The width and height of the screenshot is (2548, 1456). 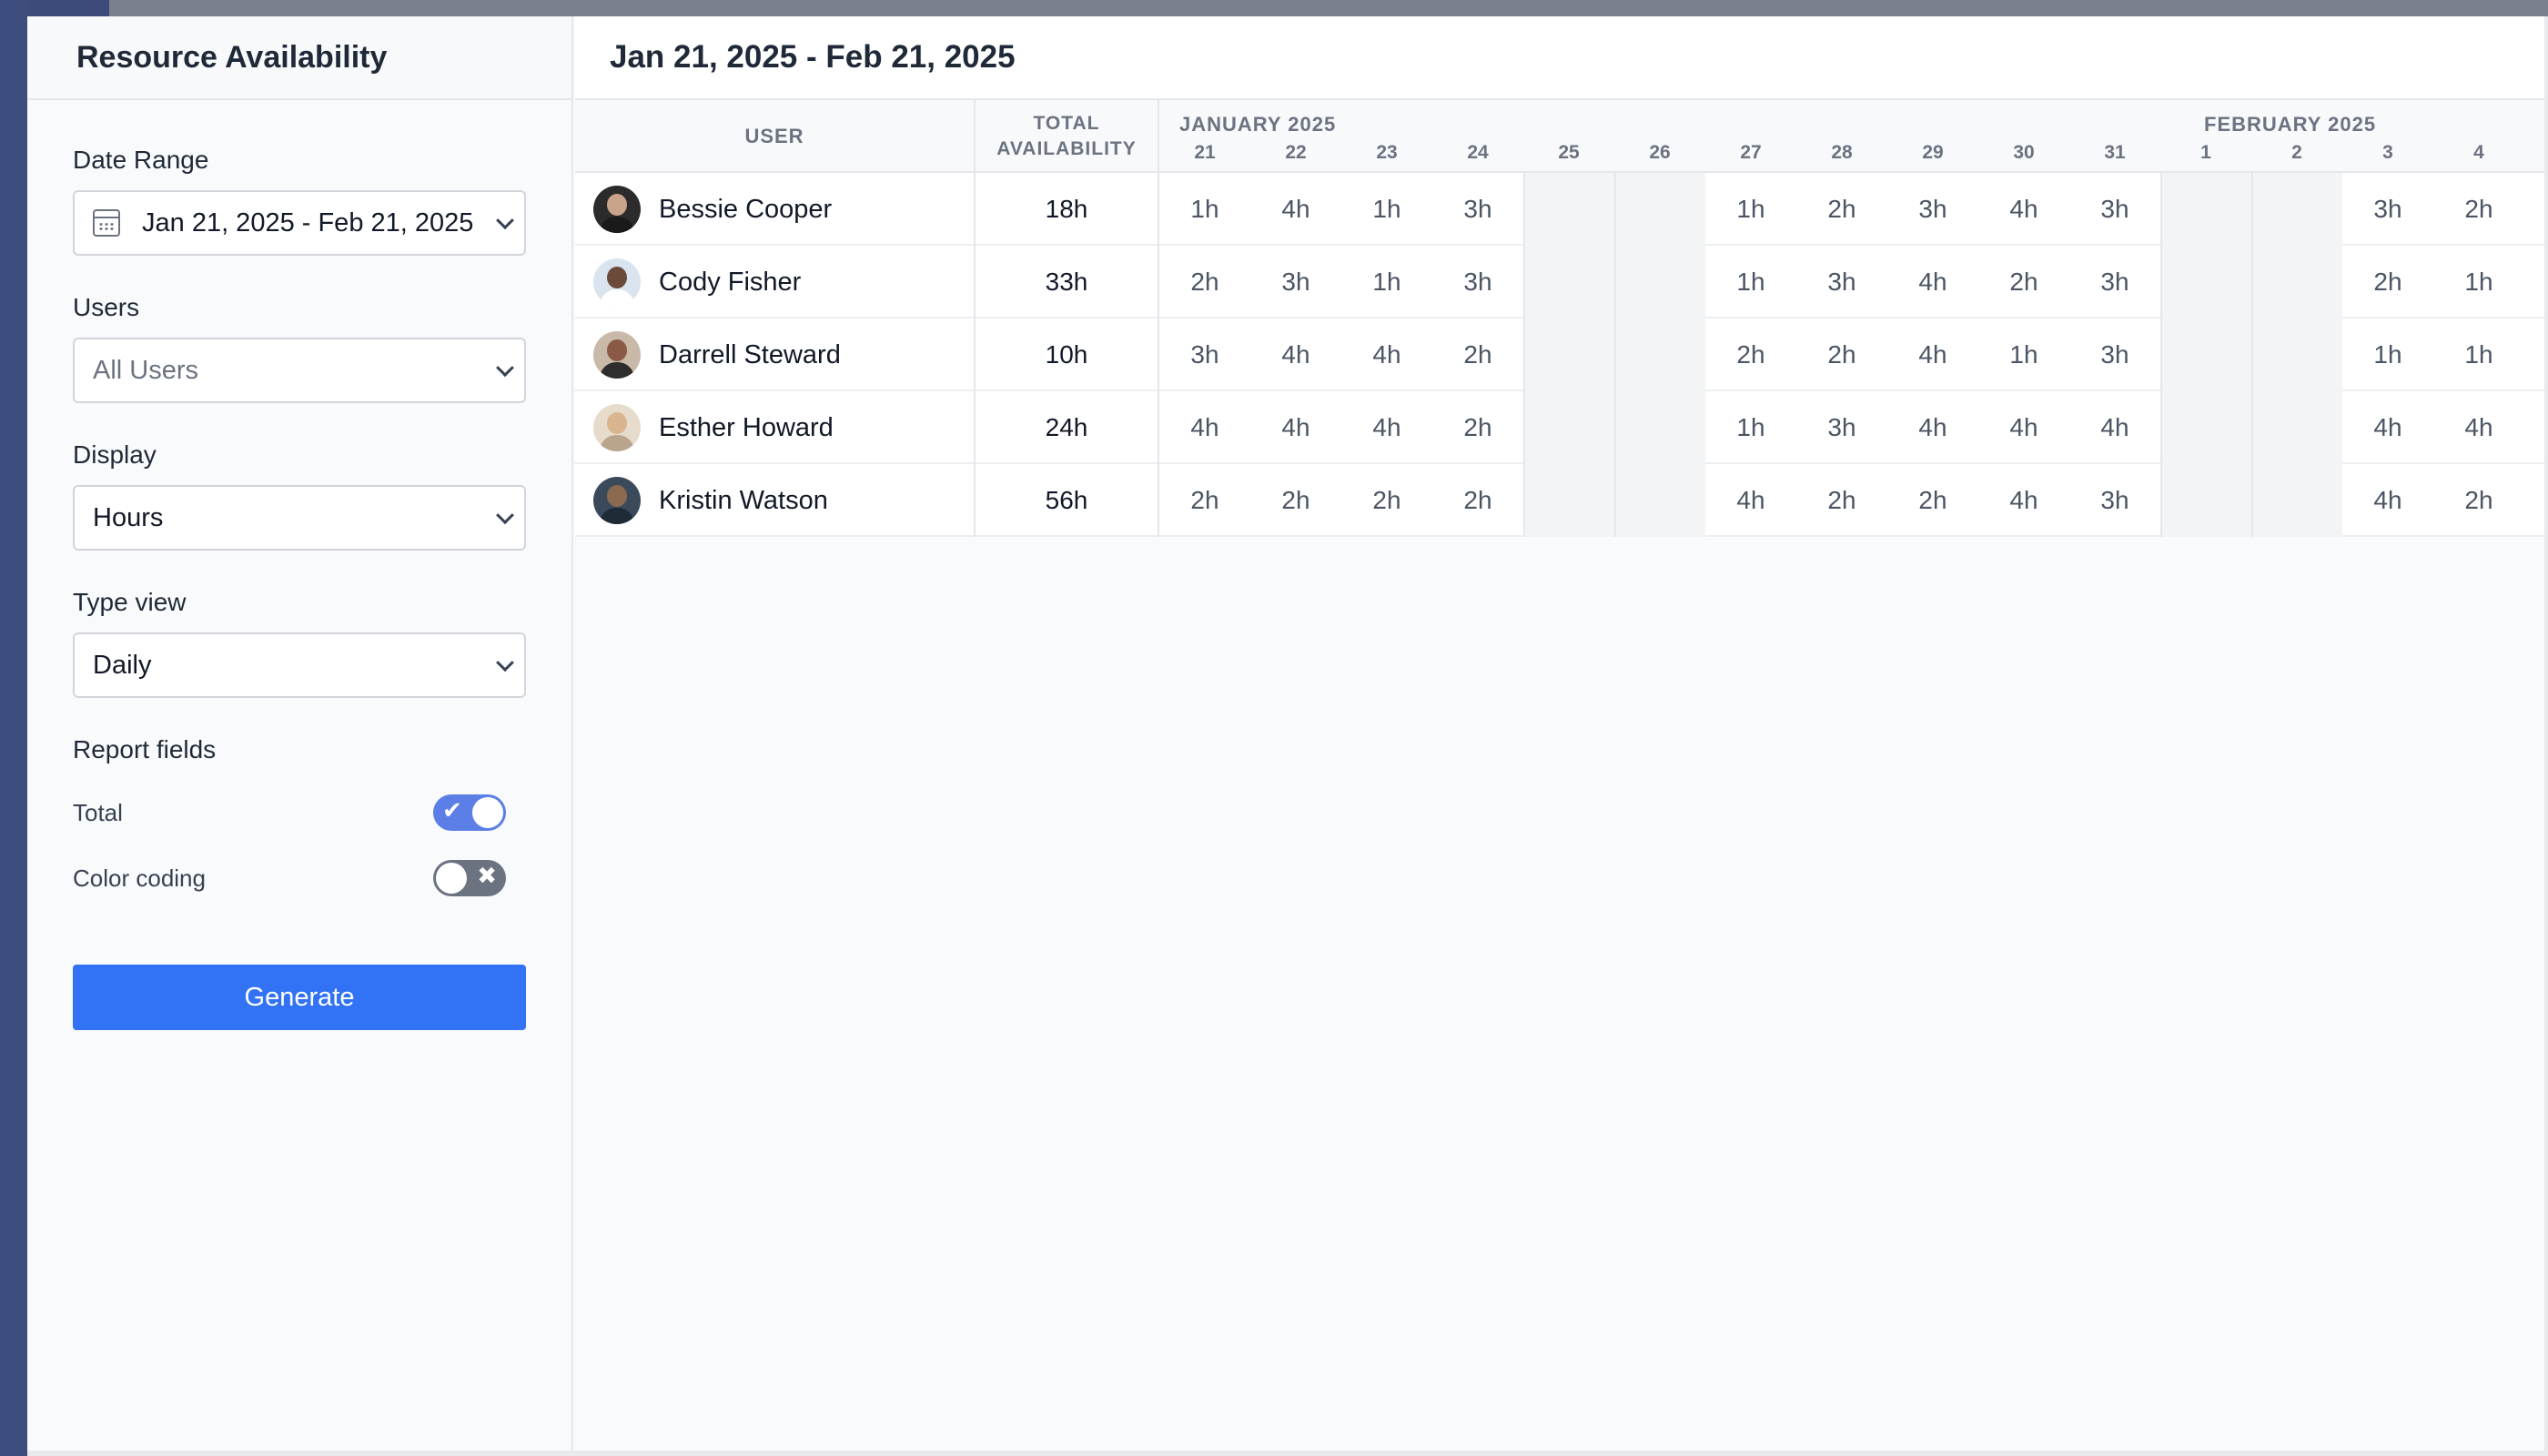 What do you see at coordinates (776, 210) in the screenshot?
I see `user-cell: Bessie Cooper` at bounding box center [776, 210].